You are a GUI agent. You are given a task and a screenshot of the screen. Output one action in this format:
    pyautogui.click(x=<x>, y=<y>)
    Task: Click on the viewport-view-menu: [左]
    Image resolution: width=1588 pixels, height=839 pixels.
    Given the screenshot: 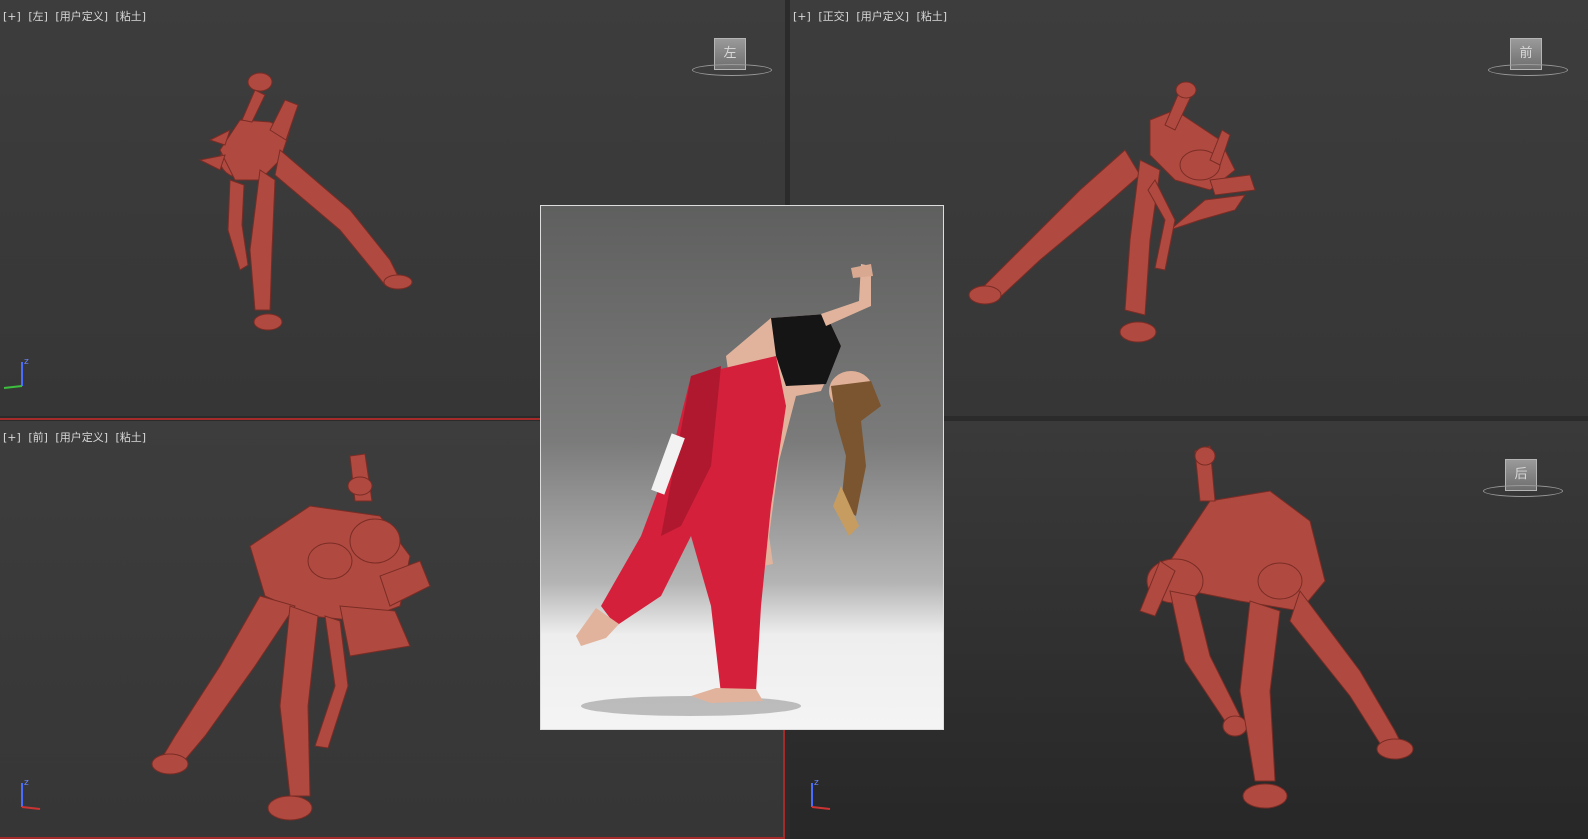 What is the action you would take?
    pyautogui.click(x=38, y=16)
    